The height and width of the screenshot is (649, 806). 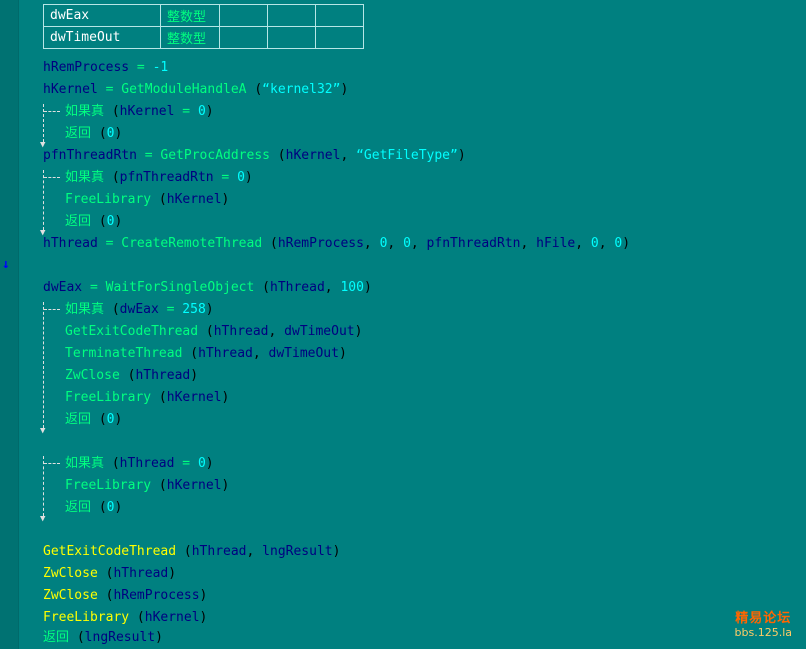 I want to click on code-variable: dwEax, so click(x=139, y=309).